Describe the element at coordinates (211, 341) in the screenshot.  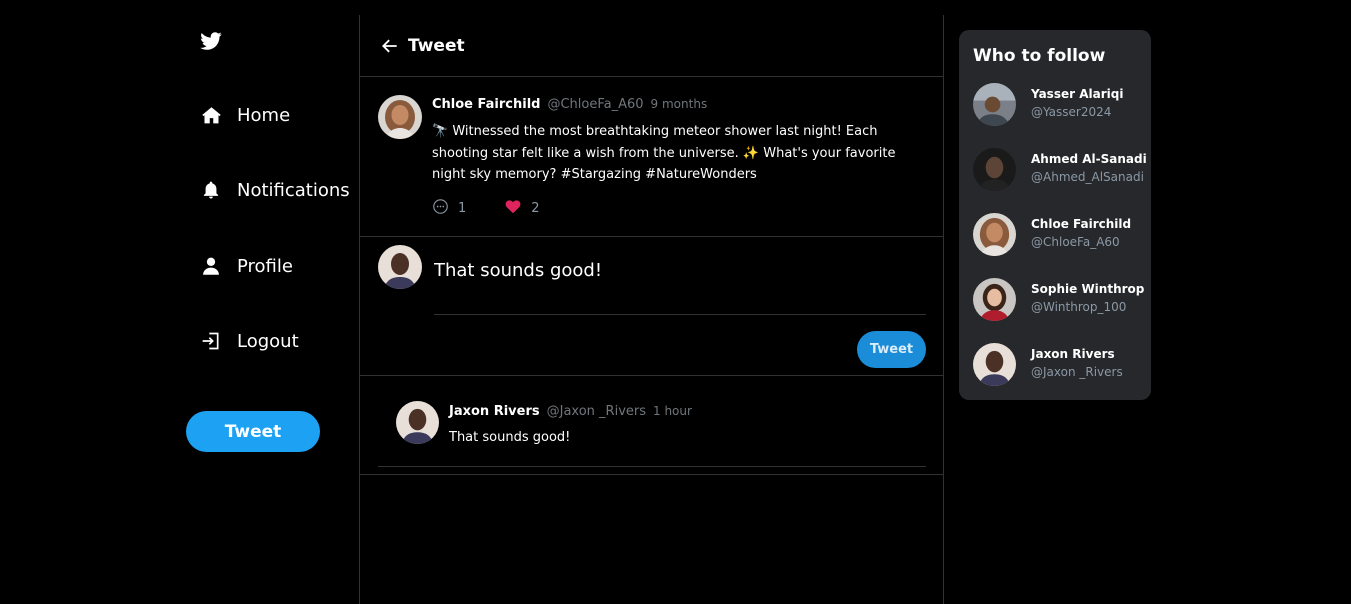
I see `logout-icon` at that location.